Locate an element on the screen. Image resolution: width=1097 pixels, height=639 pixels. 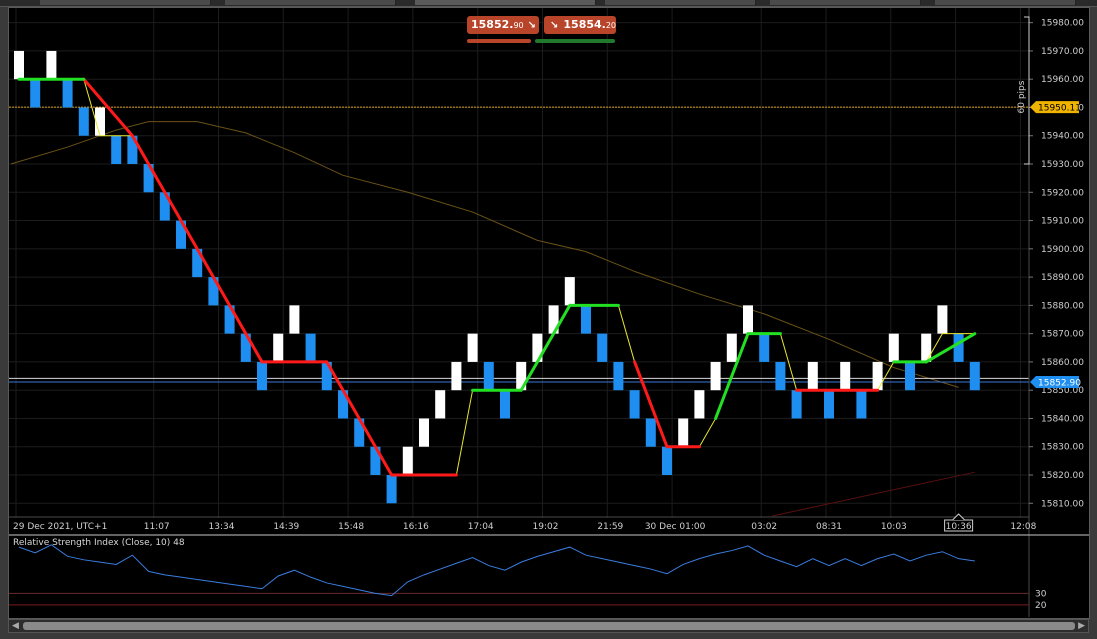
time-tick-label: 03:02 is located at coordinates (764, 527).